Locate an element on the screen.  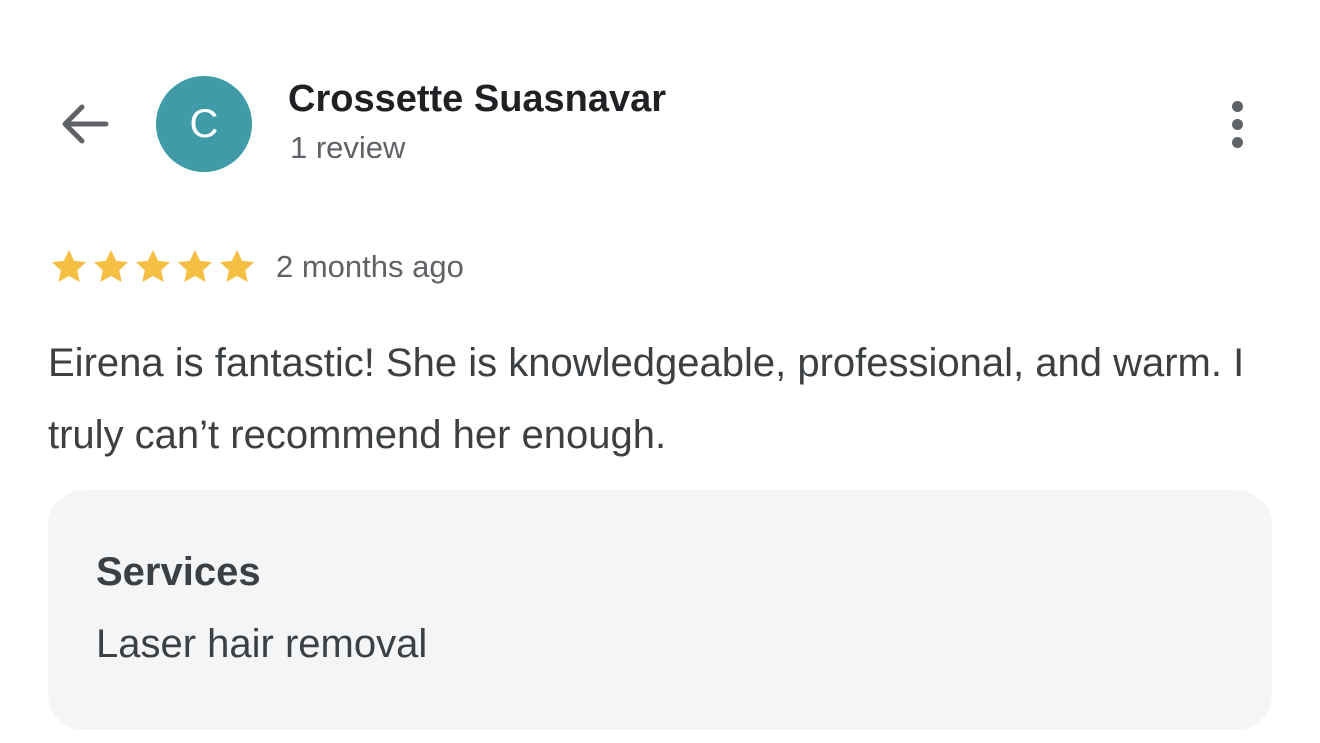
avatar-letter: C is located at coordinates (204, 123).